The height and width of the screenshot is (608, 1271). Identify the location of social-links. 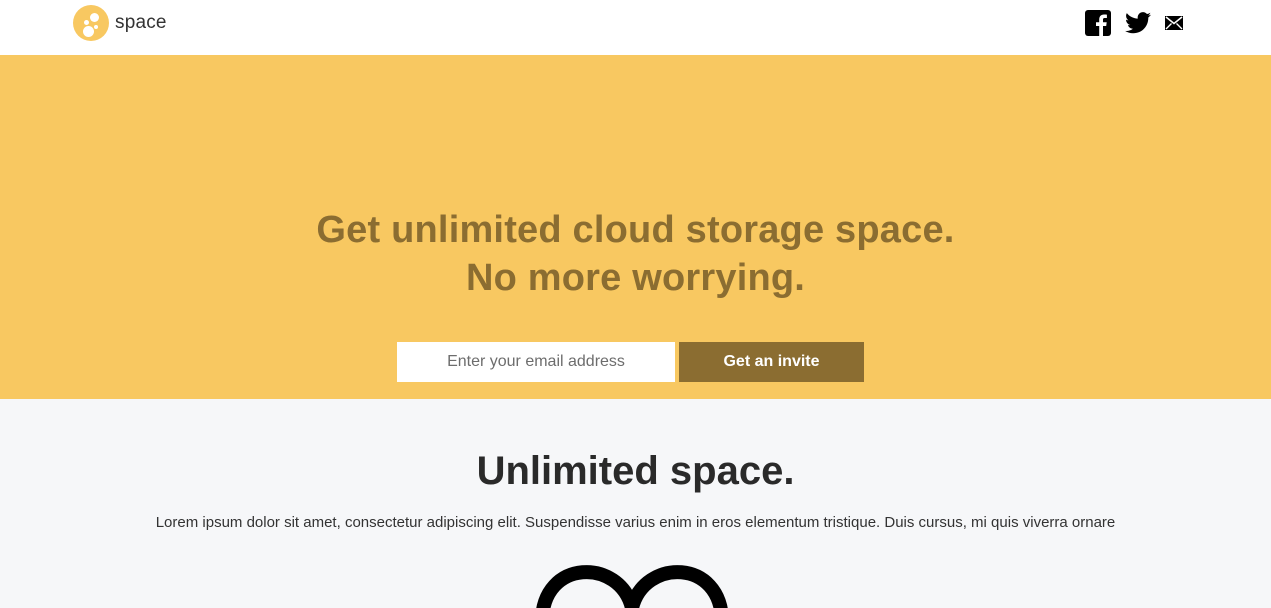
(1134, 23).